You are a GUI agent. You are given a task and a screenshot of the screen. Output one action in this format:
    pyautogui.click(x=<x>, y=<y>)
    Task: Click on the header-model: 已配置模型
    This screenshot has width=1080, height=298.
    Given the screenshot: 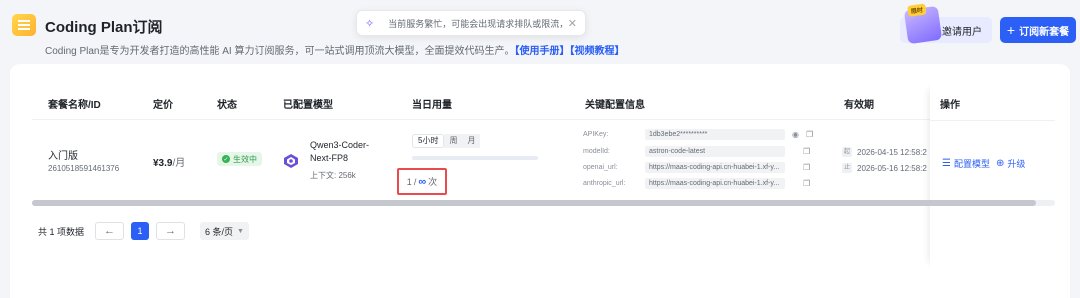 What is the action you would take?
    pyautogui.click(x=308, y=105)
    